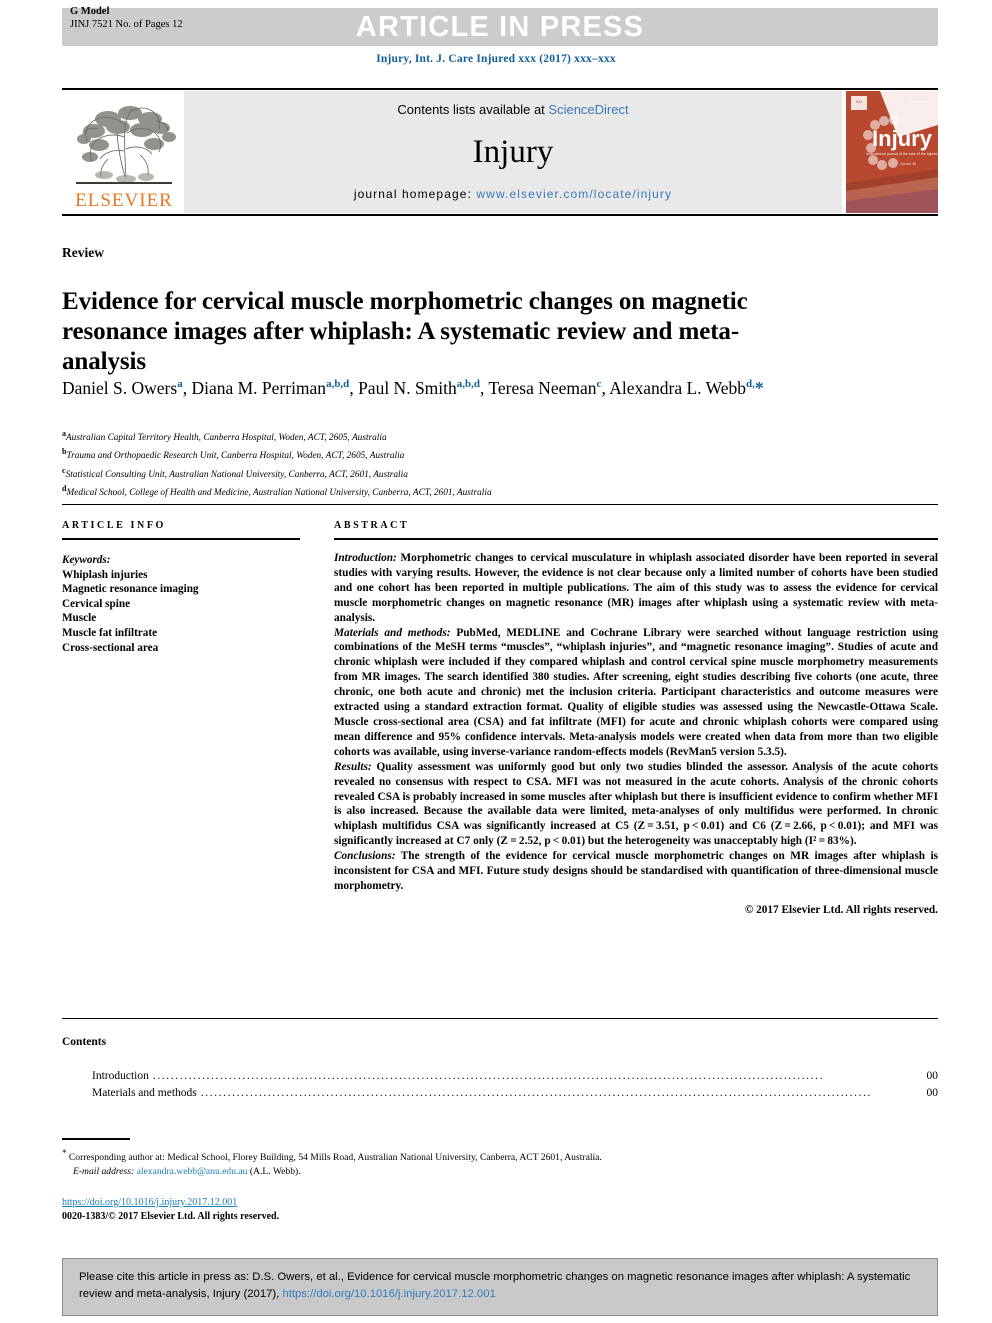 This screenshot has height=1323, width=992. Describe the element at coordinates (365, 856) in the screenshot. I see `abstract-section-label: Conclusions:` at that location.